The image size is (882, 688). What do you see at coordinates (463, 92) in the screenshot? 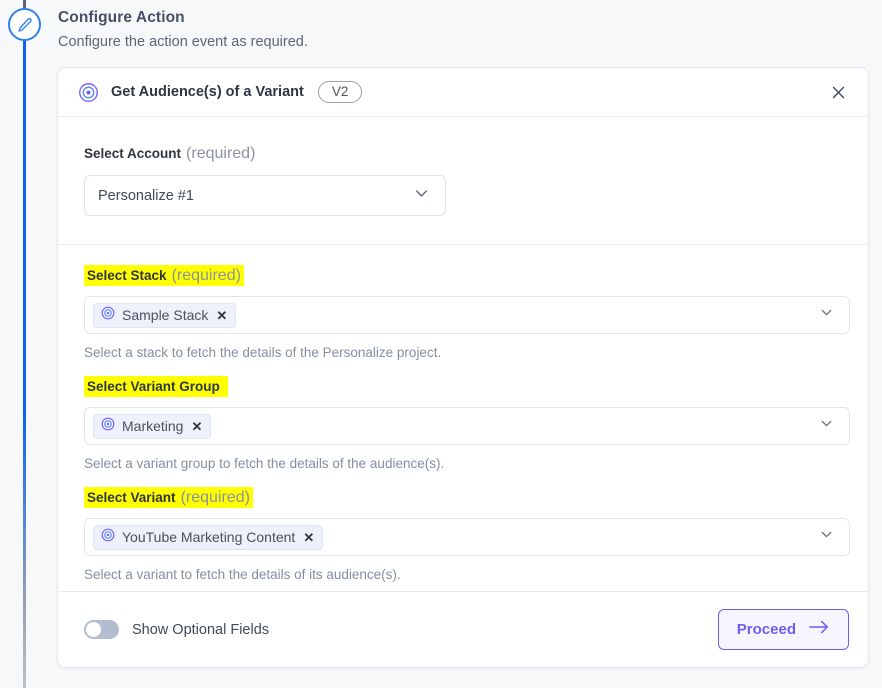
I see `card-header: Get Audience(s) of a Variant V2` at bounding box center [463, 92].